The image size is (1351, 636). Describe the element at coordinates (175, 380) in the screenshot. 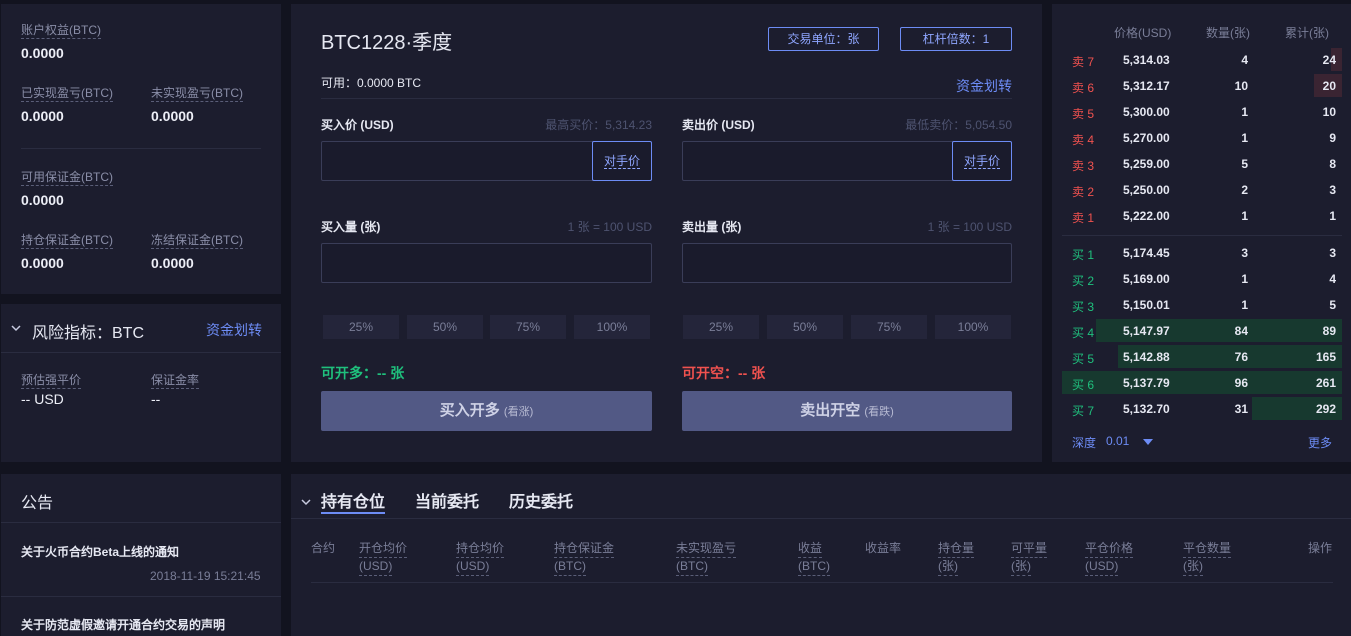

I see `margin-rate-label: 保证金率` at that location.